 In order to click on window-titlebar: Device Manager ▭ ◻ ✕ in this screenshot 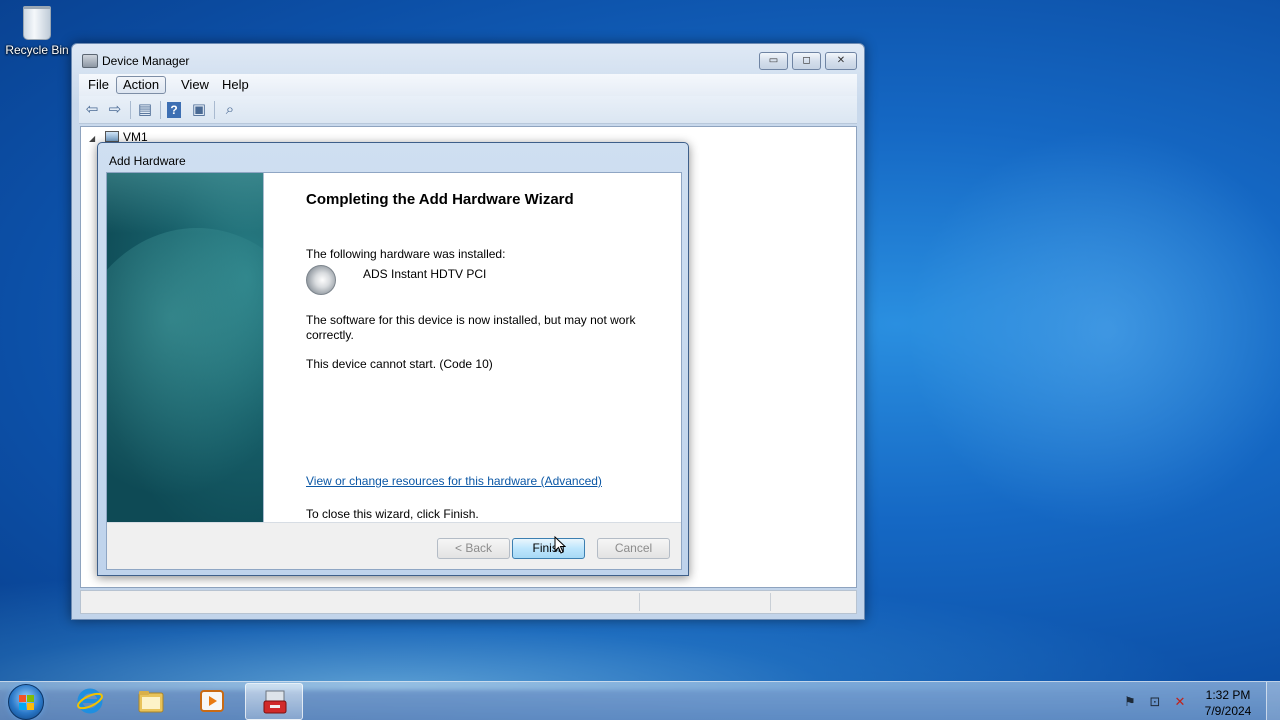, I will do `click(468, 59)`.